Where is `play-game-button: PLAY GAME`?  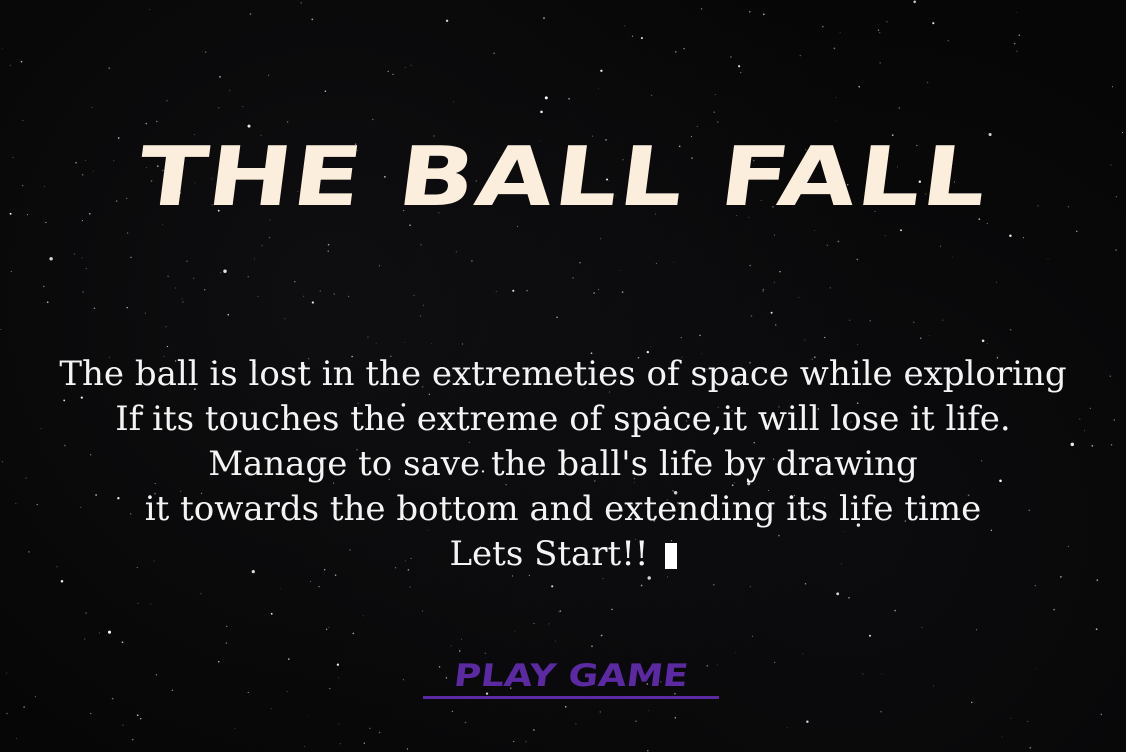 play-game-button: PLAY GAME is located at coordinates (571, 677).